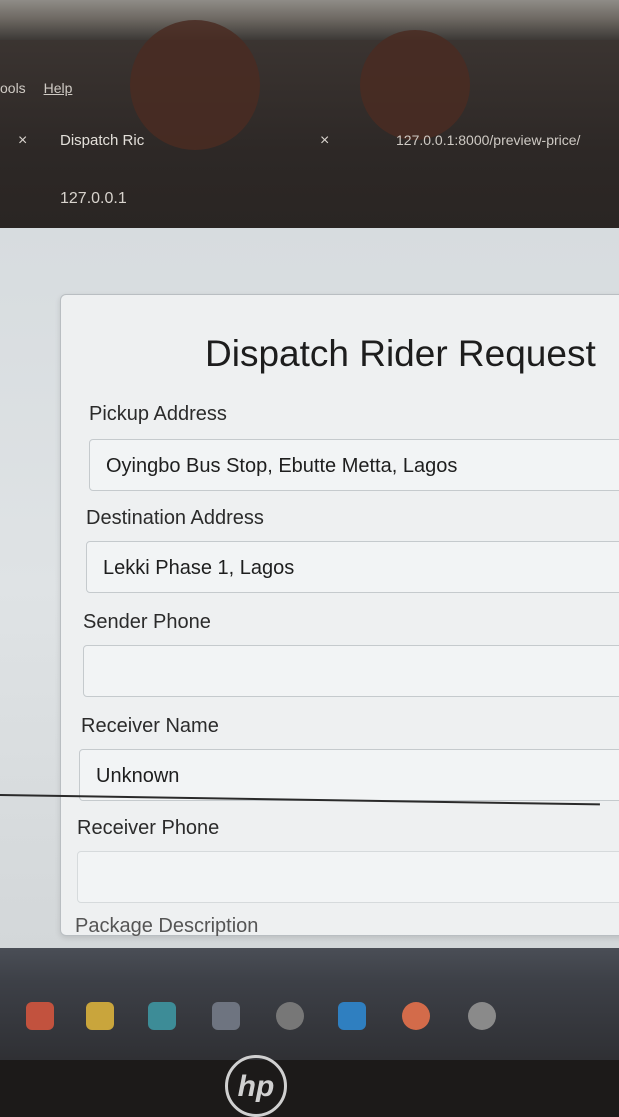 This screenshot has width=619, height=1117. Describe the element at coordinates (352, 567) in the screenshot. I see `destination-address-input: Lekki Phase 1, Lagos` at that location.